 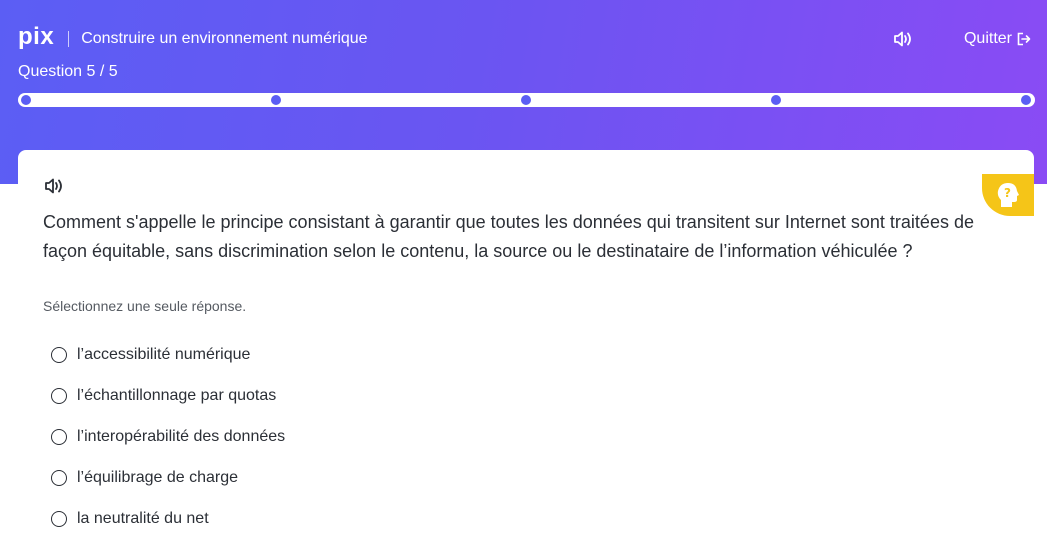 I want to click on question-head-icon: ?, so click(x=1008, y=195).